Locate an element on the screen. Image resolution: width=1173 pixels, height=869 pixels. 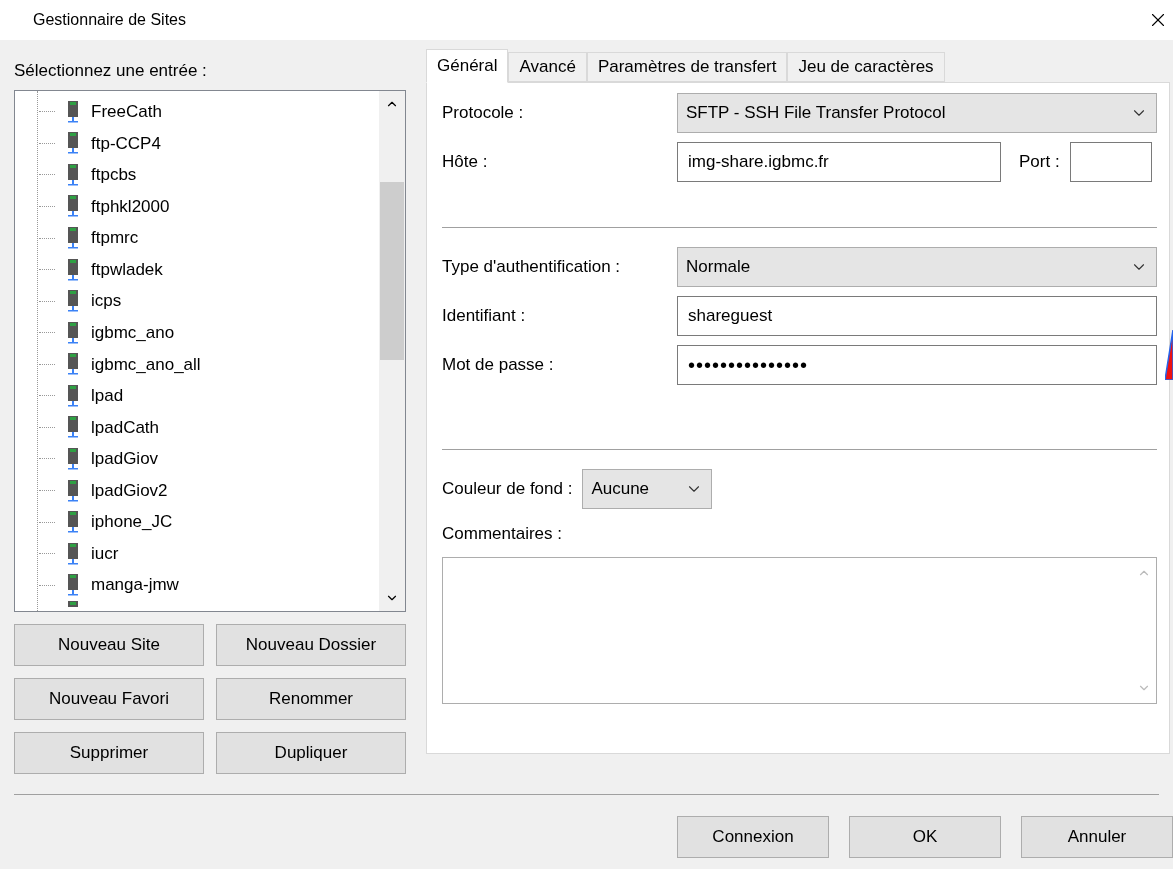
password-field: ••••••••••••••• is located at coordinates (917, 365).